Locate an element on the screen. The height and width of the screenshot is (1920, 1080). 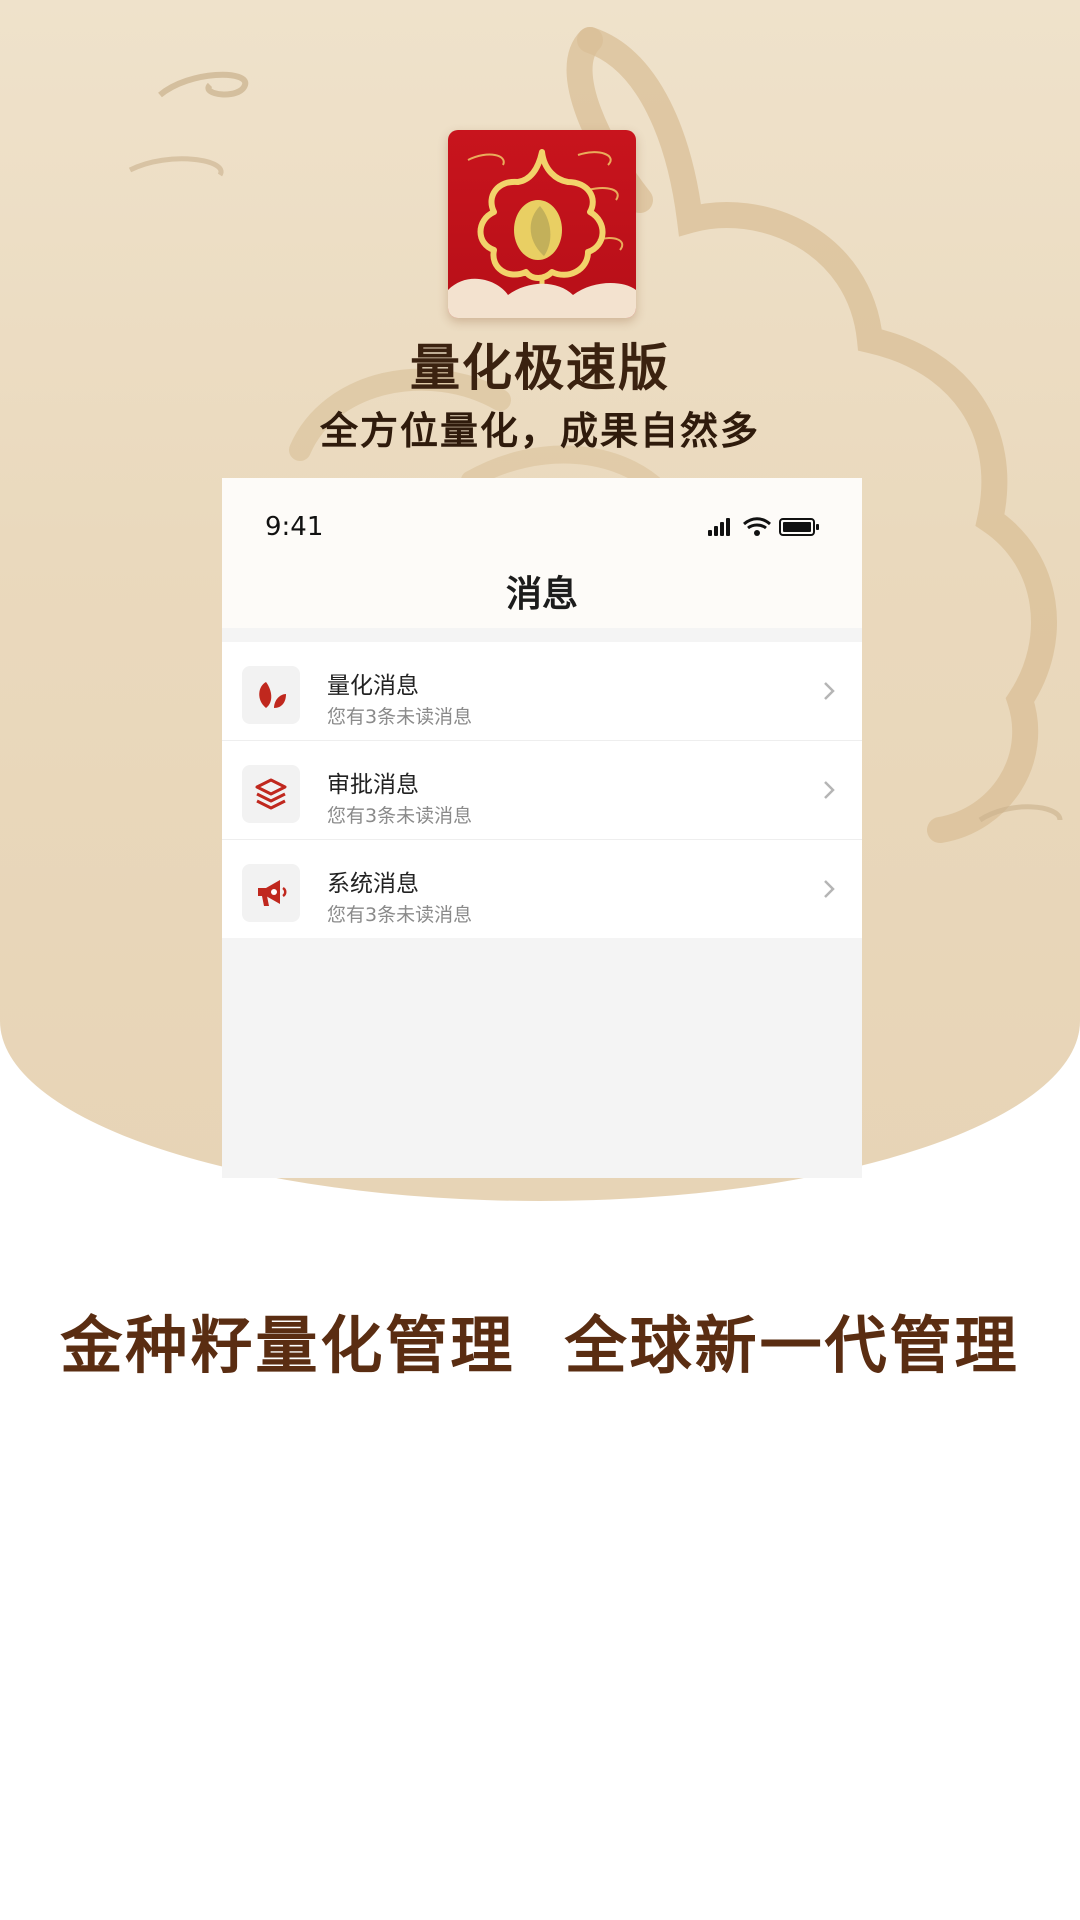
list-item-system-messages: 系统消息 您有3条未读消息 is located at coordinates (542, 889).